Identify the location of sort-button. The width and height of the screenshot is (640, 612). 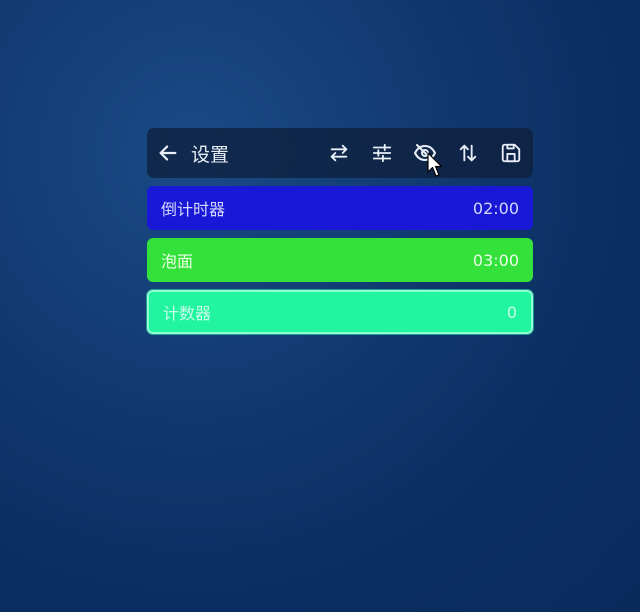
(468, 153).